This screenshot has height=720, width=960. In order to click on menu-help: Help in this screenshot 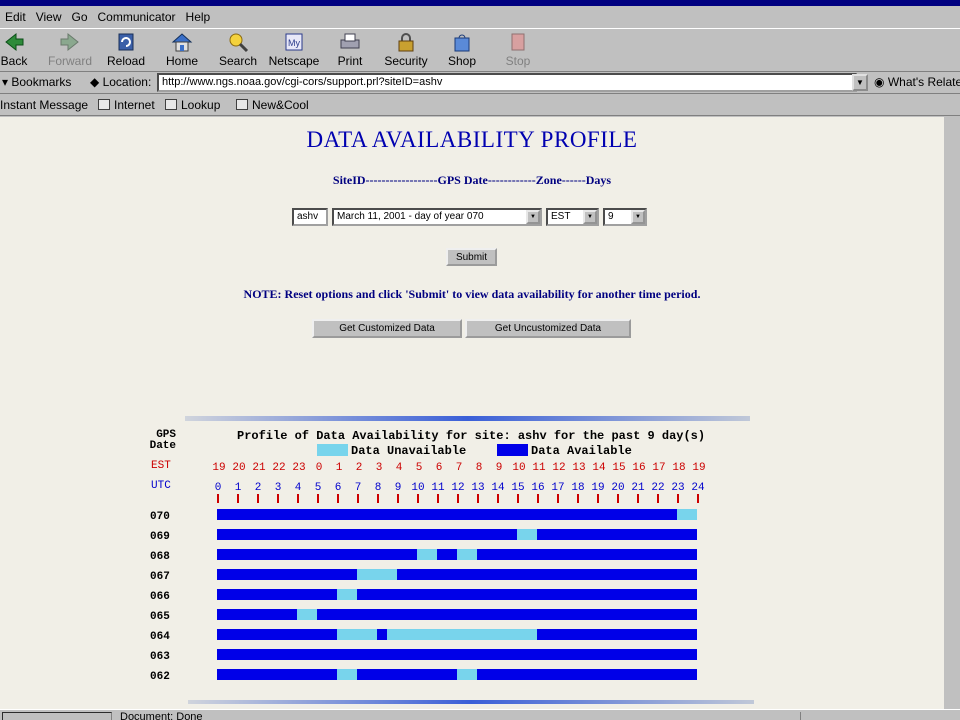, I will do `click(198, 17)`.